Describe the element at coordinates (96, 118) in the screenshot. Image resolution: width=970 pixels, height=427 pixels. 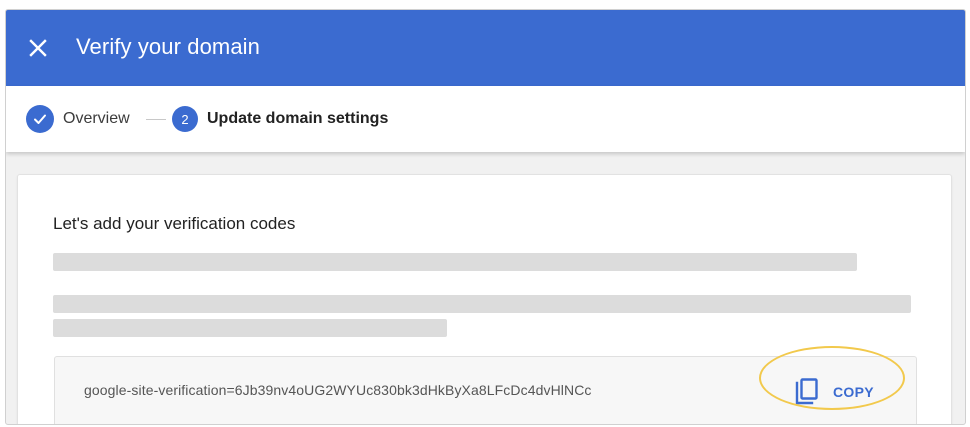
I see `step-label-overview: Overview` at that location.